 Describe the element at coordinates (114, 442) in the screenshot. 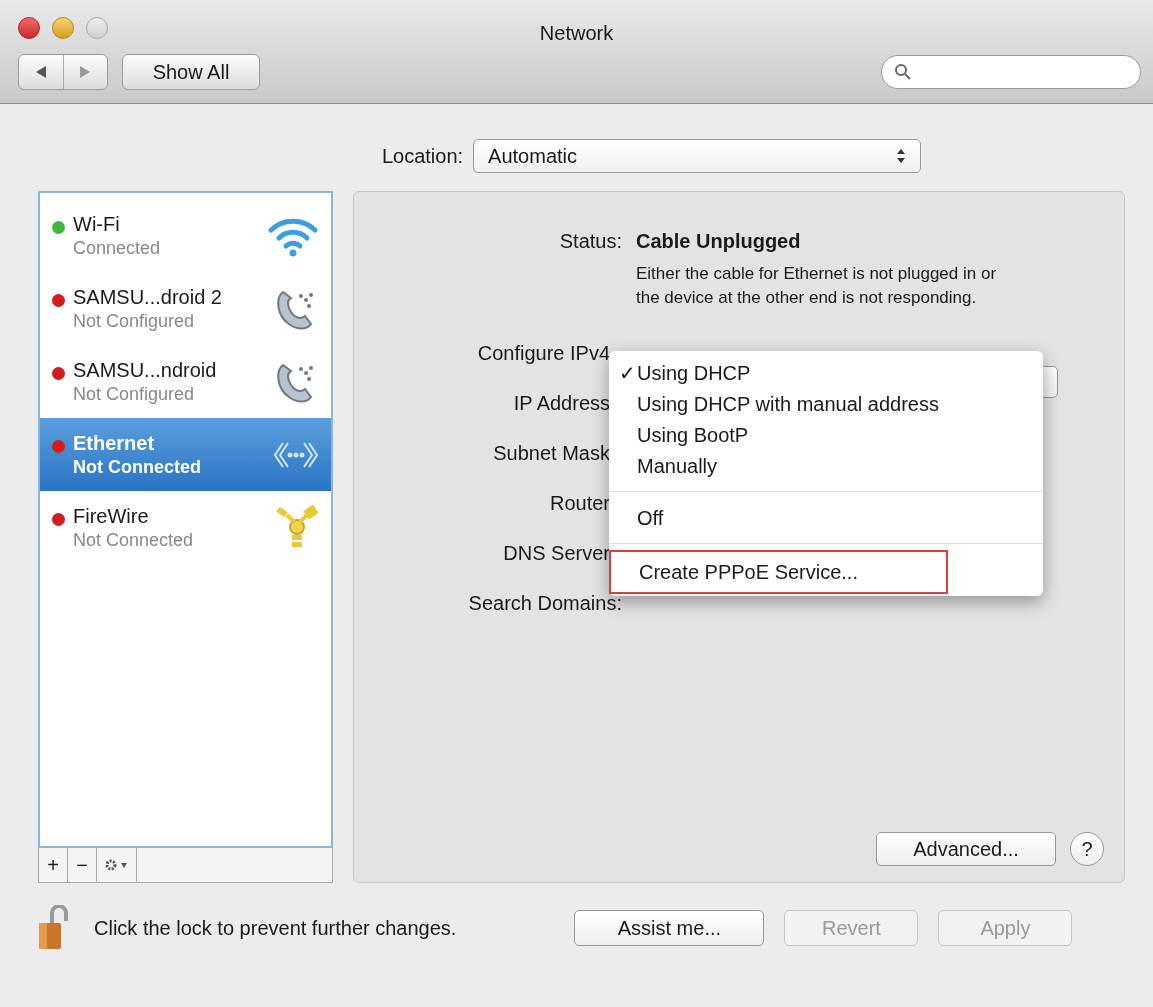

I see `service-name: Ethernet` at that location.